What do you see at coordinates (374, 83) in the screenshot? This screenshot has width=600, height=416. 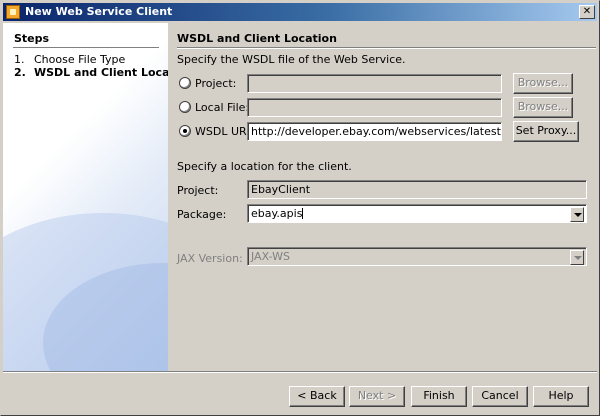 I see `project-wsdl-field` at bounding box center [374, 83].